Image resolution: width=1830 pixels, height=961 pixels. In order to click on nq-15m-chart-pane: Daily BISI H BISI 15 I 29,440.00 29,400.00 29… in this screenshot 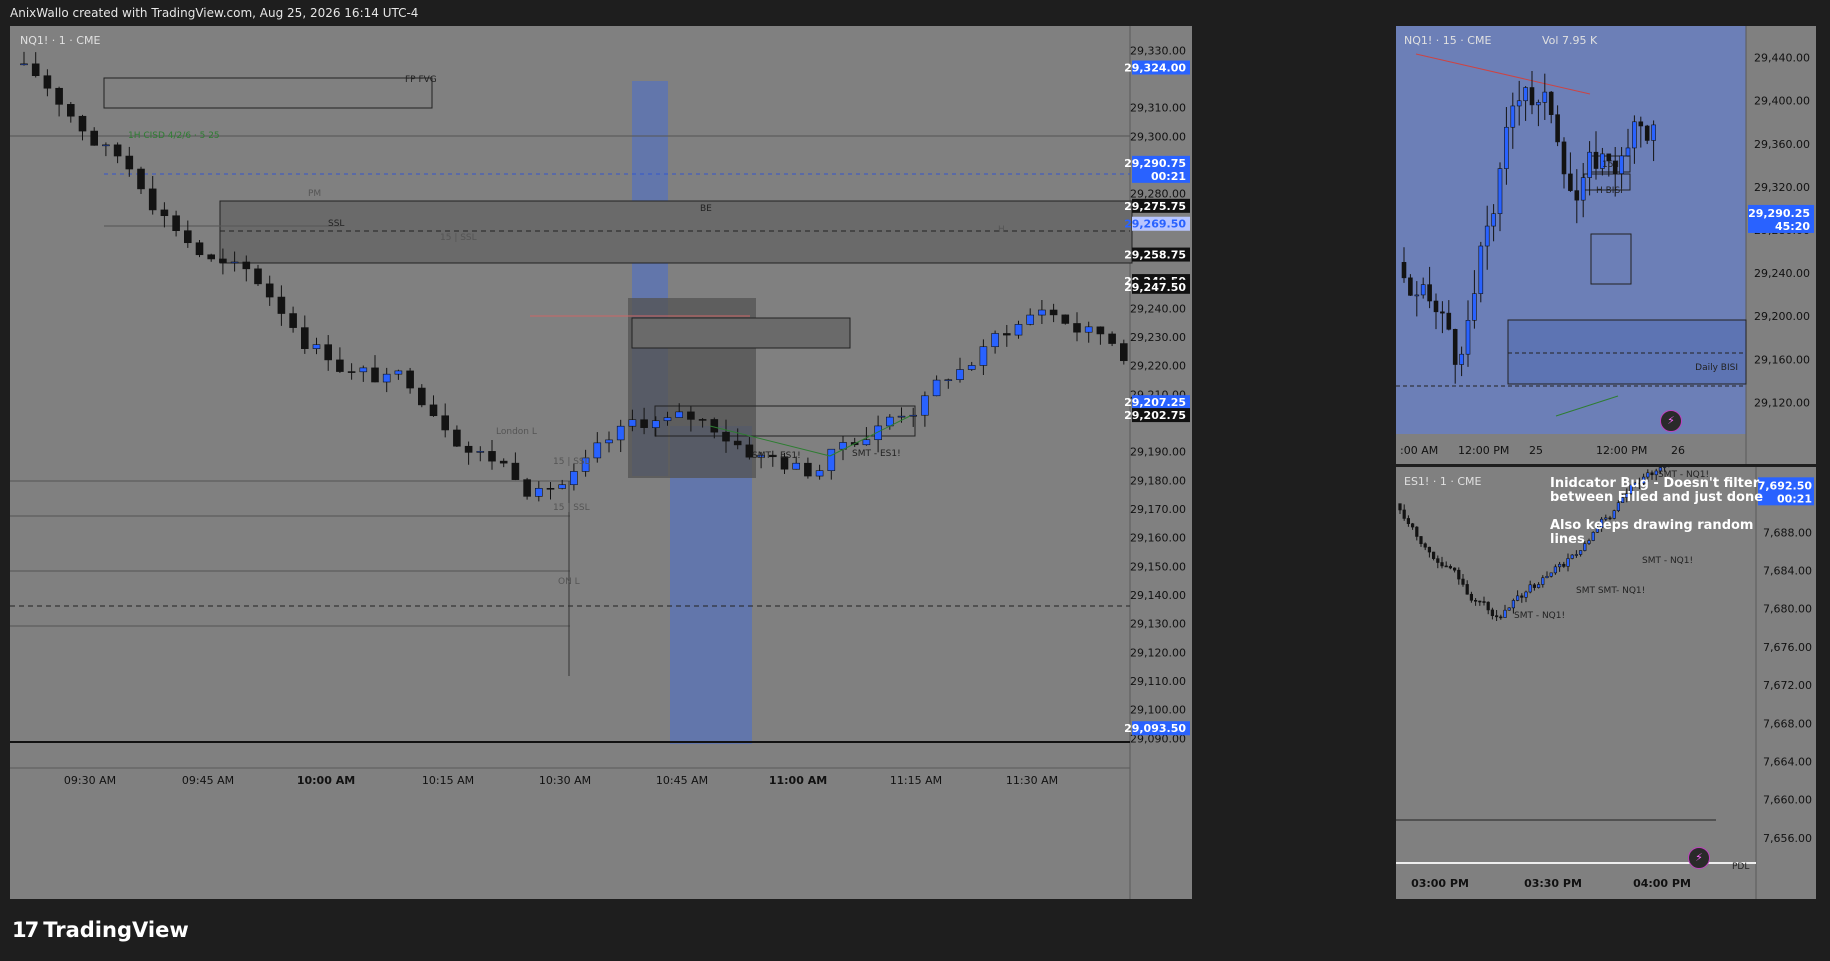, I will do `click(1606, 245)`.